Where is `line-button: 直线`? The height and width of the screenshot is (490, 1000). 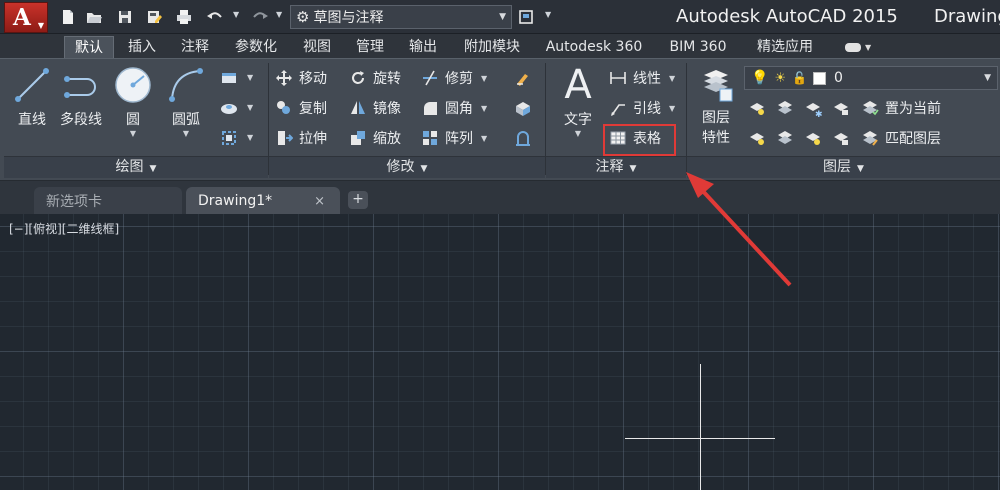 line-button: 直线 is located at coordinates (32, 97).